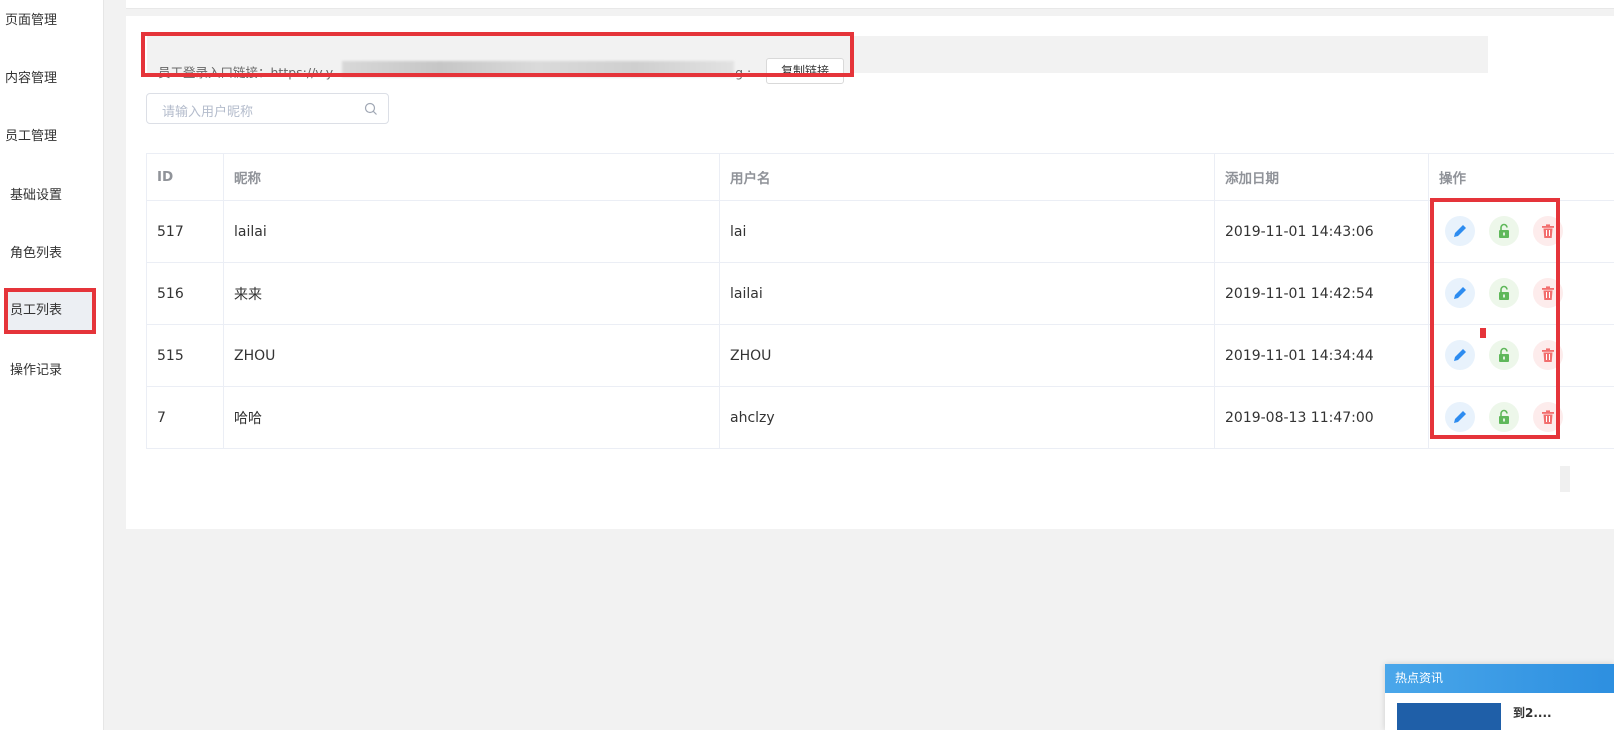 The height and width of the screenshot is (730, 1614). I want to click on cell-nickname: 来来, so click(472, 293).